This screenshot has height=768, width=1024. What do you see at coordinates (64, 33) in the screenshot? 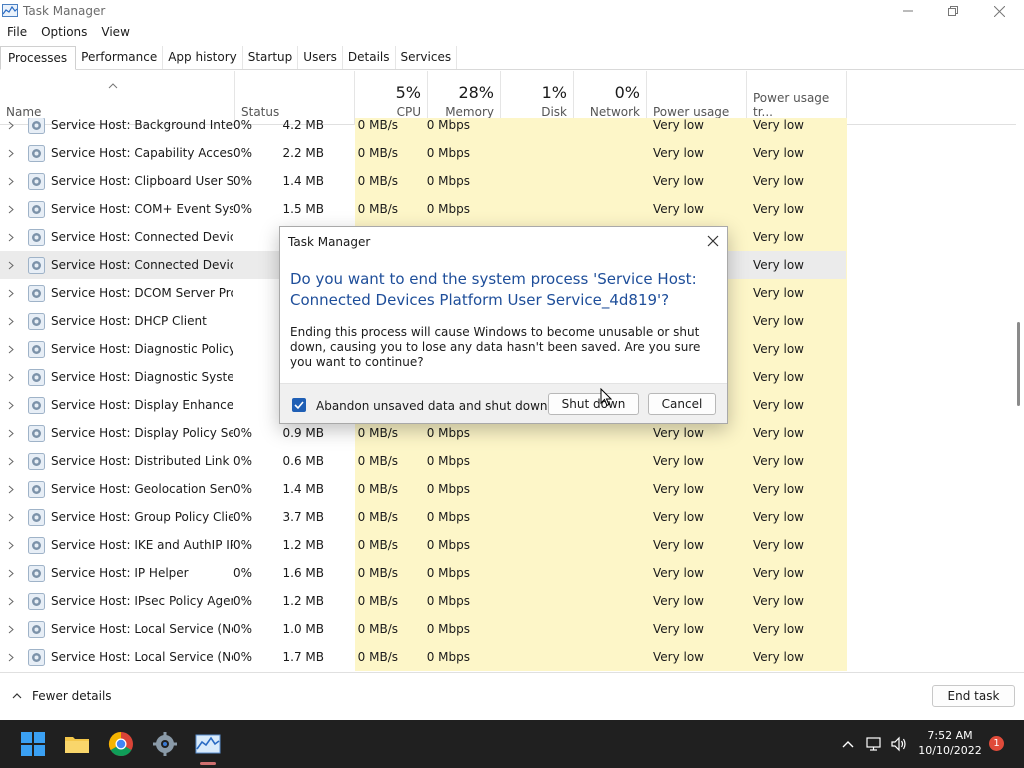
I see `menu-options: Options` at bounding box center [64, 33].